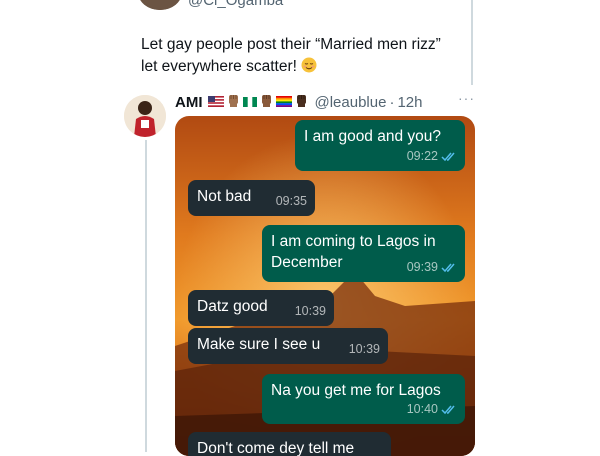 This screenshot has height=456, width=600. I want to click on more-options-icon: ···, so click(466, 98).